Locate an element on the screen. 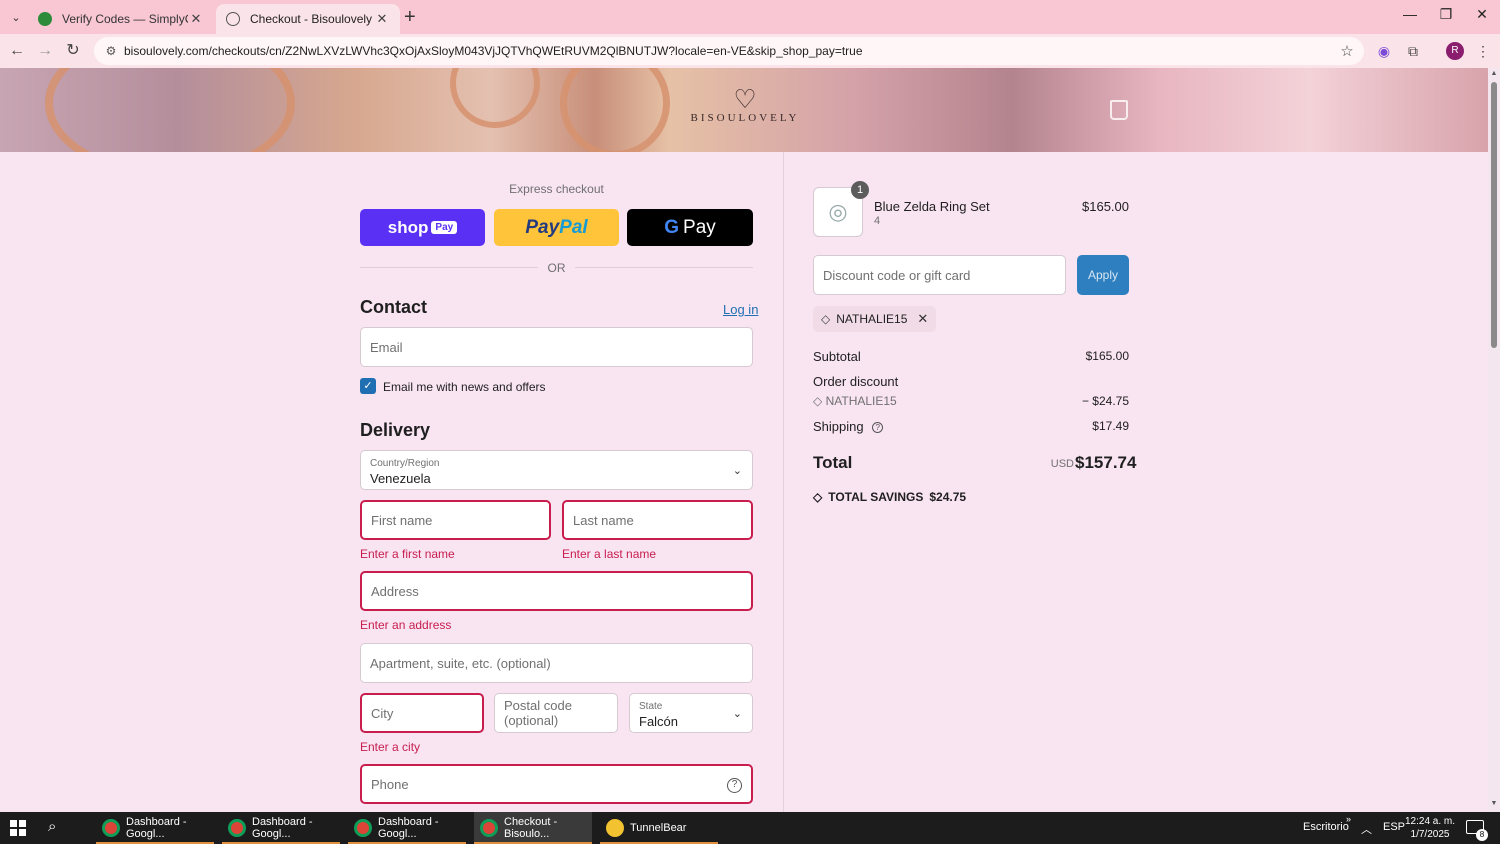  email-placeholder: Email is located at coordinates (386, 347).